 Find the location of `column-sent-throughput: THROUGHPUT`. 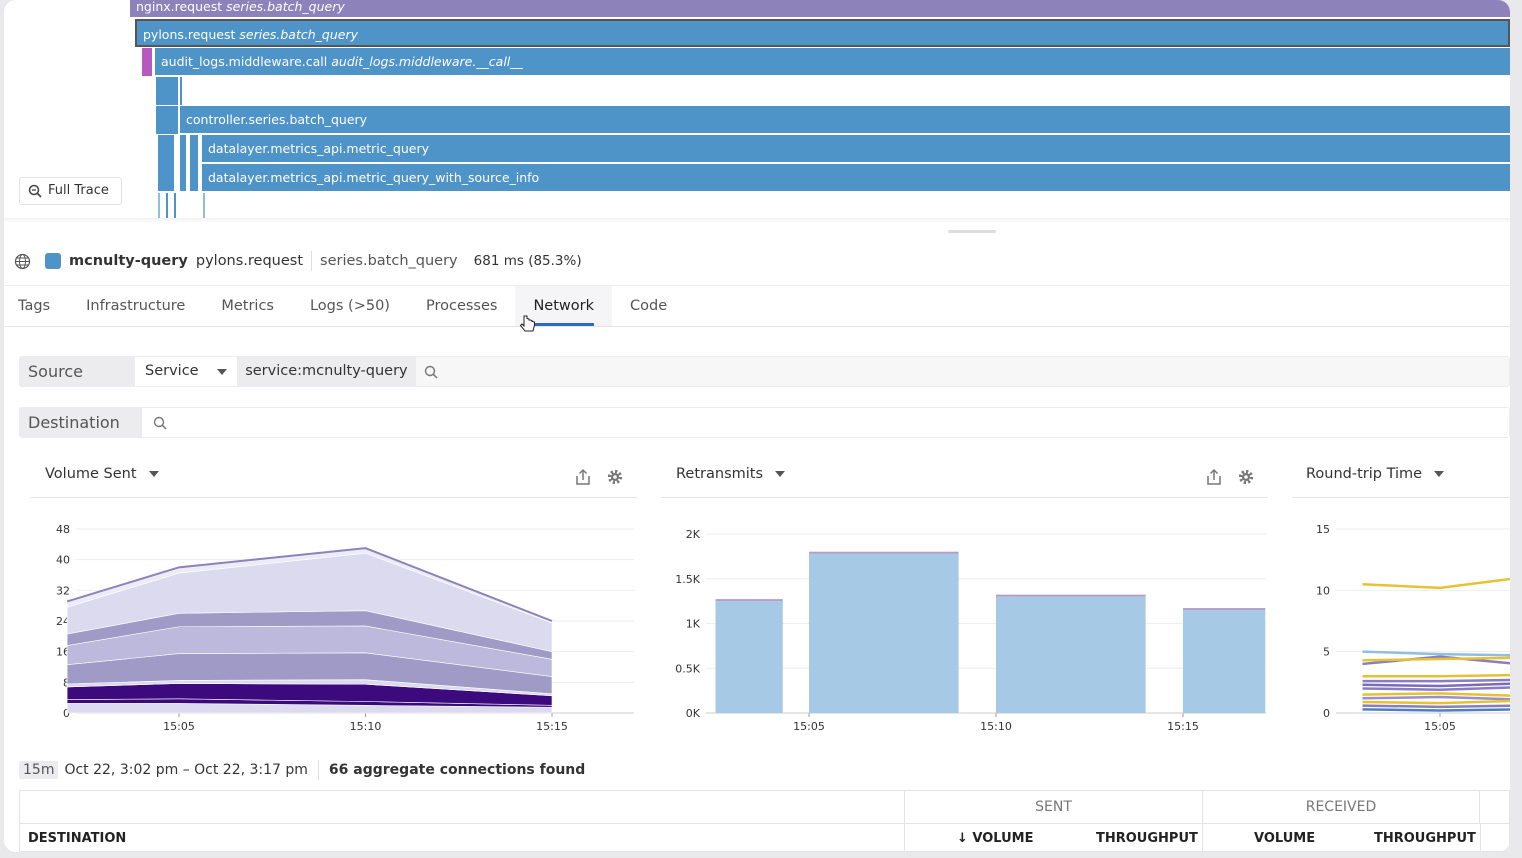

column-sent-throughput: THROUGHPUT is located at coordinates (1147, 838).